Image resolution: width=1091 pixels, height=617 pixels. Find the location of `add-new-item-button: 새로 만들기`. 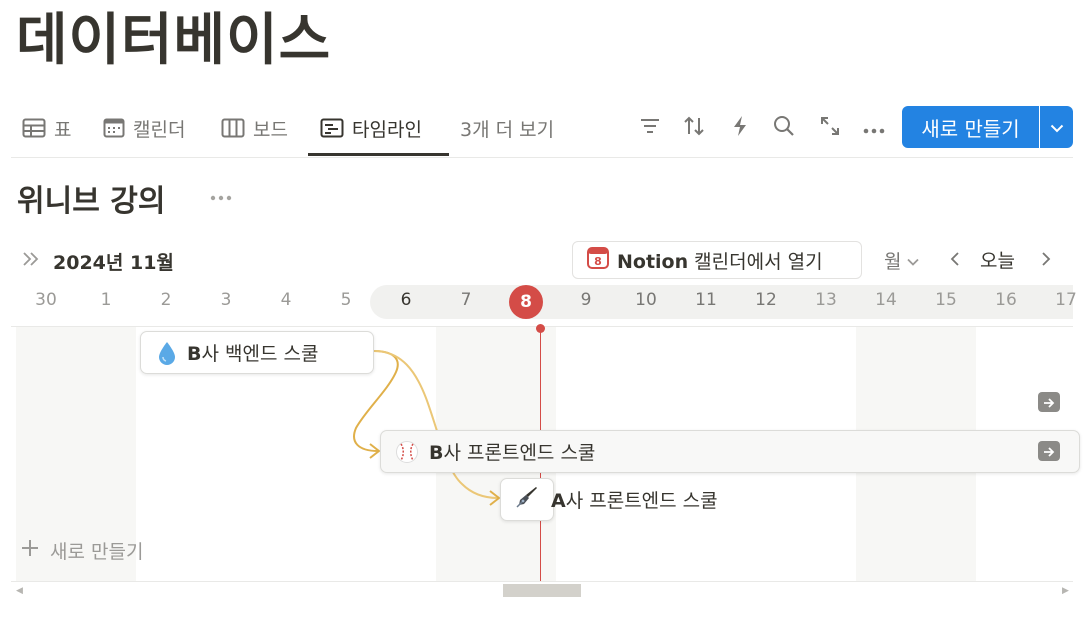

add-new-item-button: 새로 만들기 is located at coordinates (81, 550).